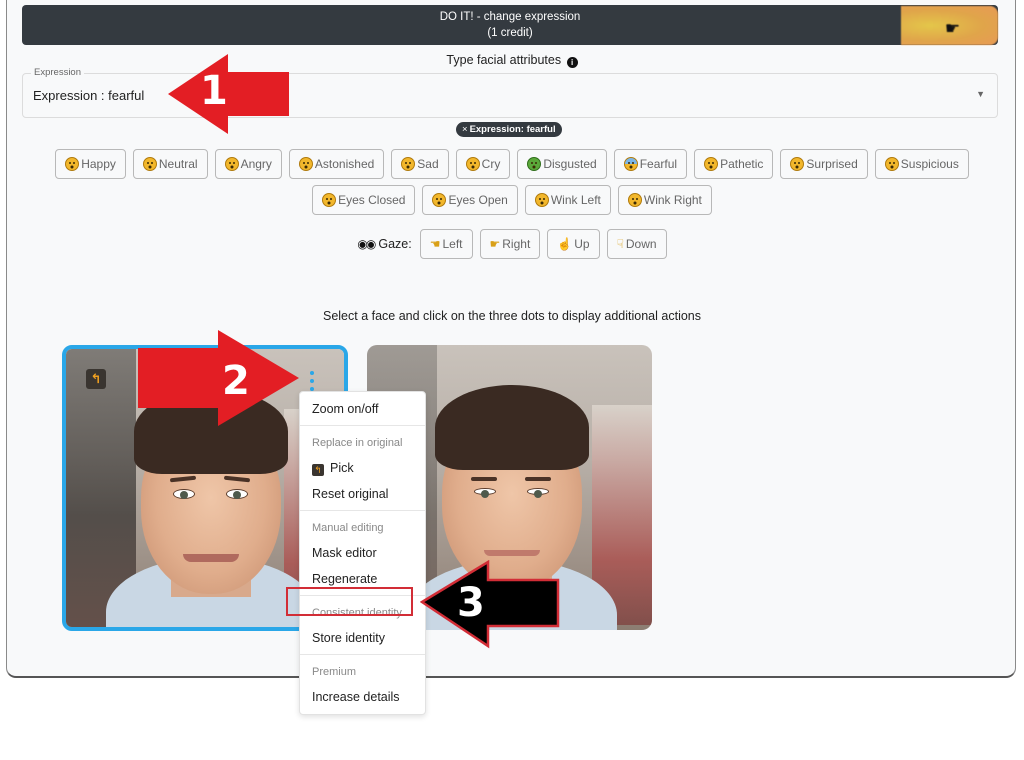  I want to click on button-label: Wink Left, so click(575, 200).